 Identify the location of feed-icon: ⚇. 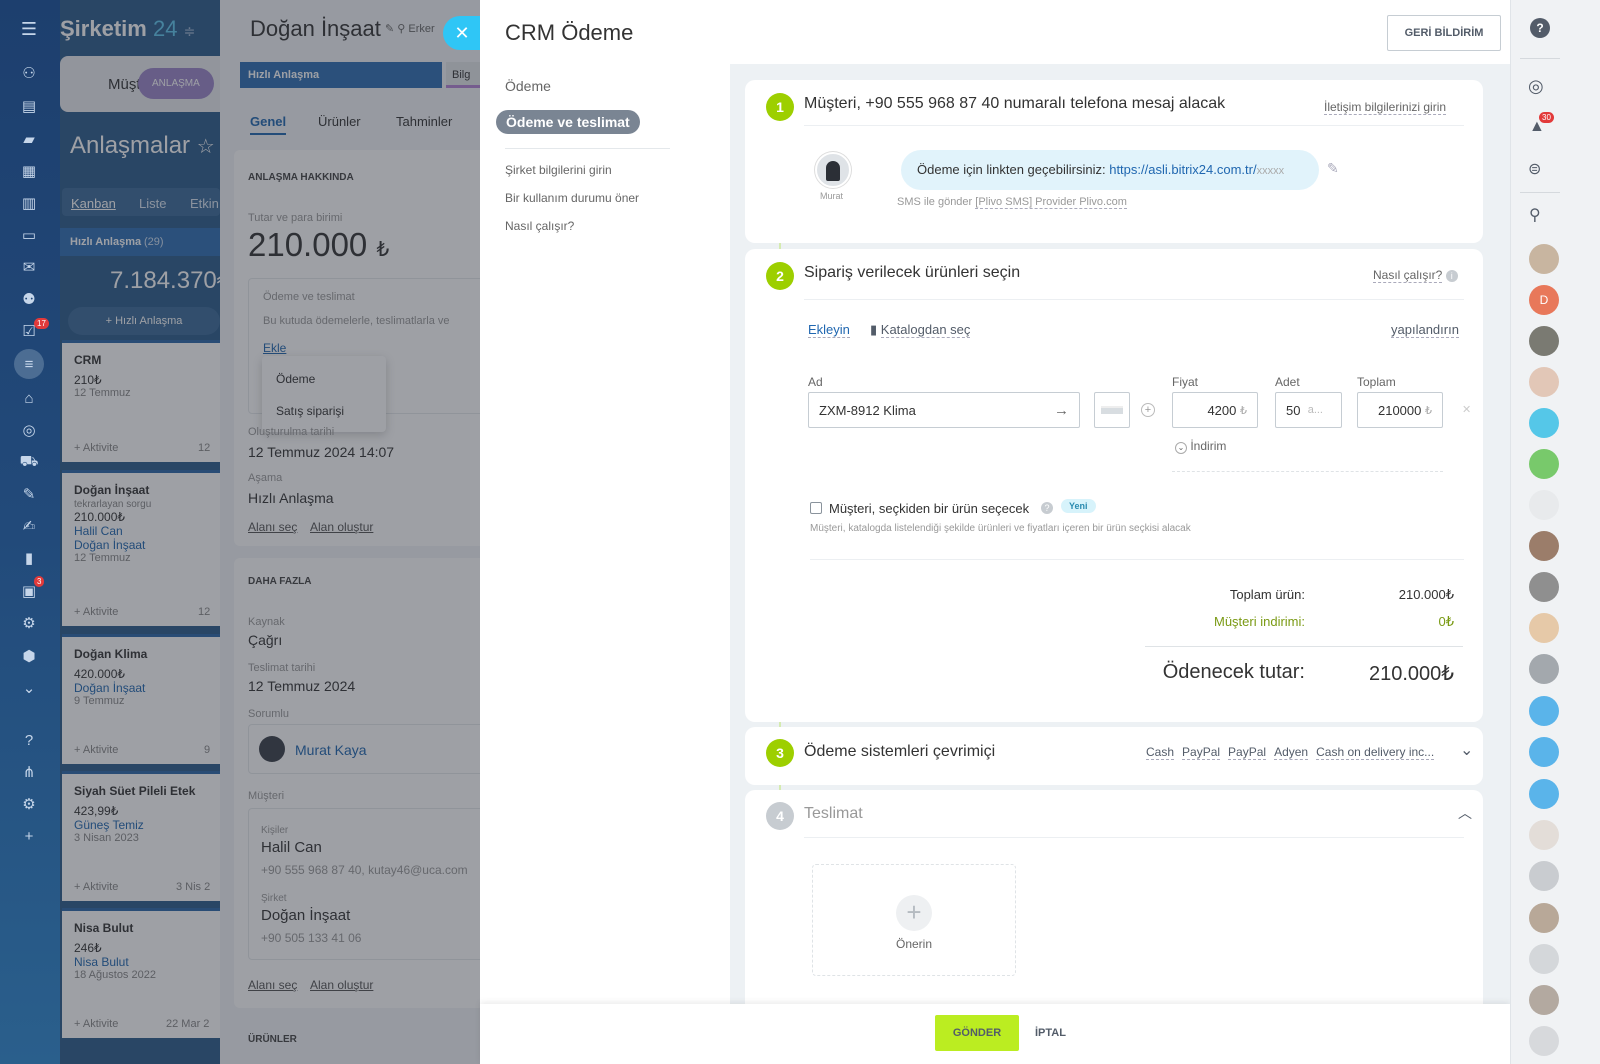
(29, 73).